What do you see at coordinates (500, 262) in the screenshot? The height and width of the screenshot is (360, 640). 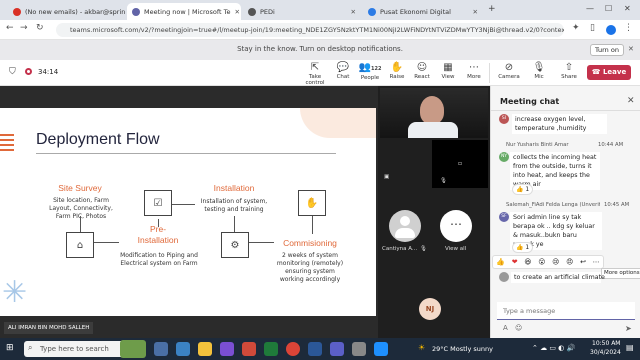 I see `like-icon: 👍` at bounding box center [500, 262].